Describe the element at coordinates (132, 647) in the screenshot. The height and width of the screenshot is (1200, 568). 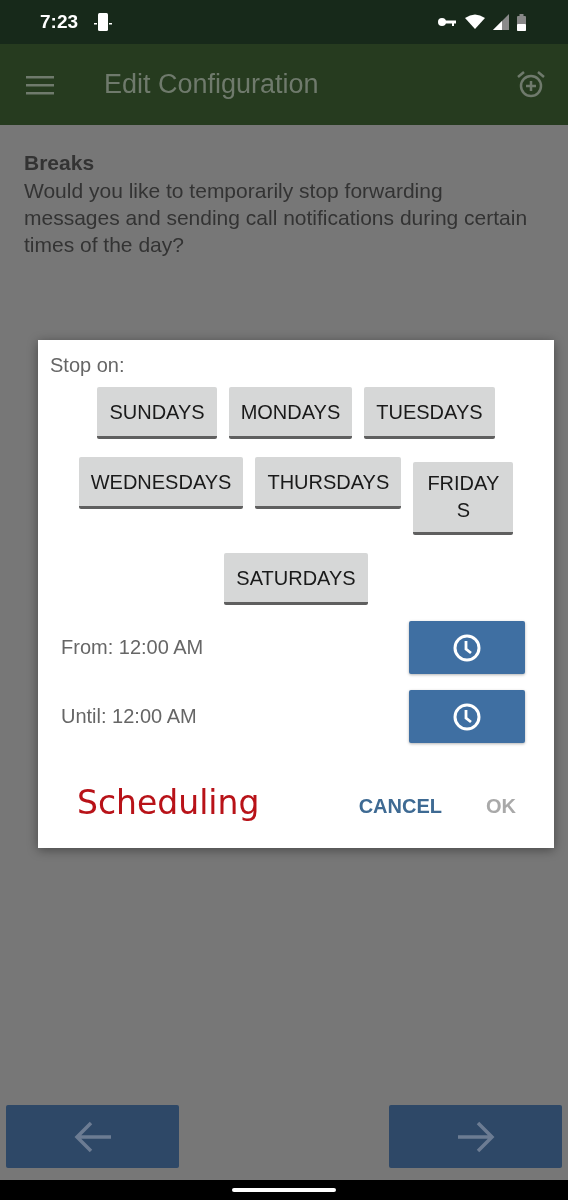
I see `time-label: From: 12:00 AM` at that location.